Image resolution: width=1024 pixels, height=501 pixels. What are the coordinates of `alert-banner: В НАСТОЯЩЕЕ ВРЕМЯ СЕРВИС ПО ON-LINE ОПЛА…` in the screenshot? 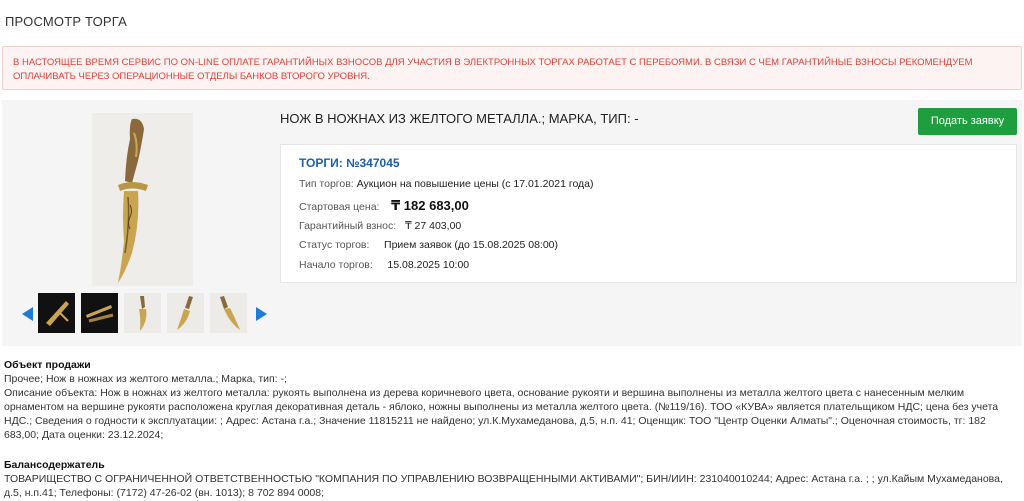 It's located at (512, 68).